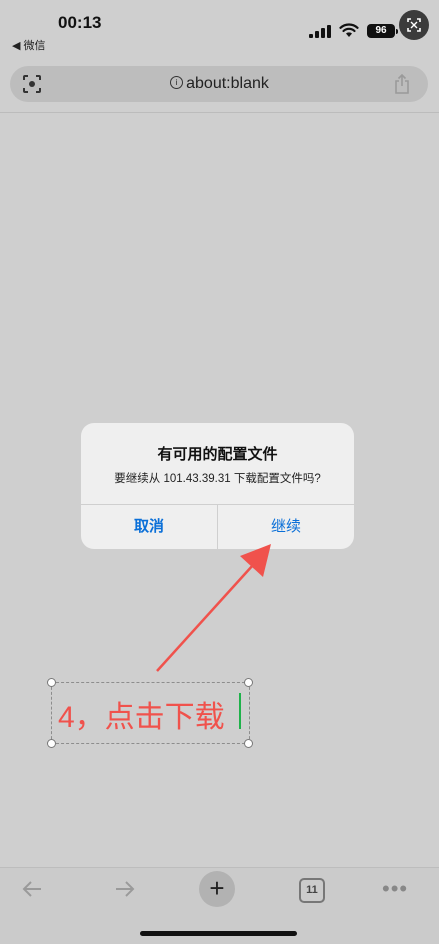 The height and width of the screenshot is (944, 439). Describe the element at coordinates (402, 84) in the screenshot. I see `share-icon` at that location.